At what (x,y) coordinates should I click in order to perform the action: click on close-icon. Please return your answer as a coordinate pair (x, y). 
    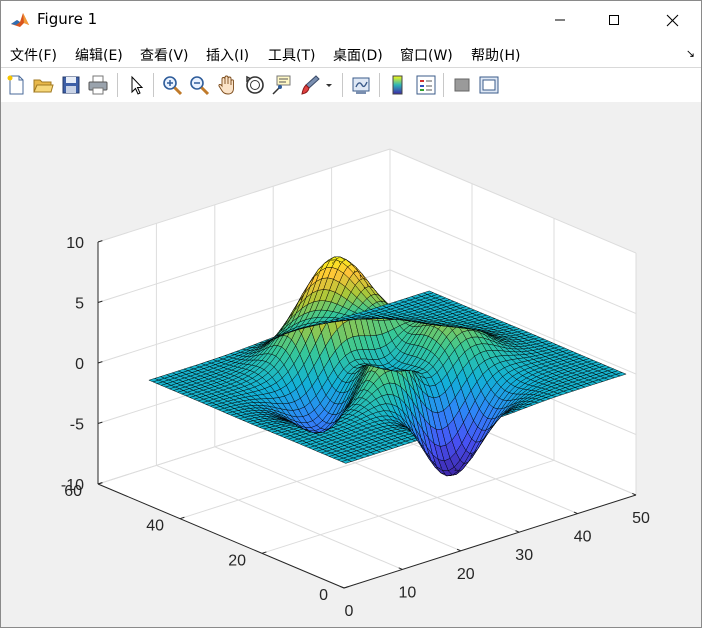
    Looking at the image, I should click on (672, 20).